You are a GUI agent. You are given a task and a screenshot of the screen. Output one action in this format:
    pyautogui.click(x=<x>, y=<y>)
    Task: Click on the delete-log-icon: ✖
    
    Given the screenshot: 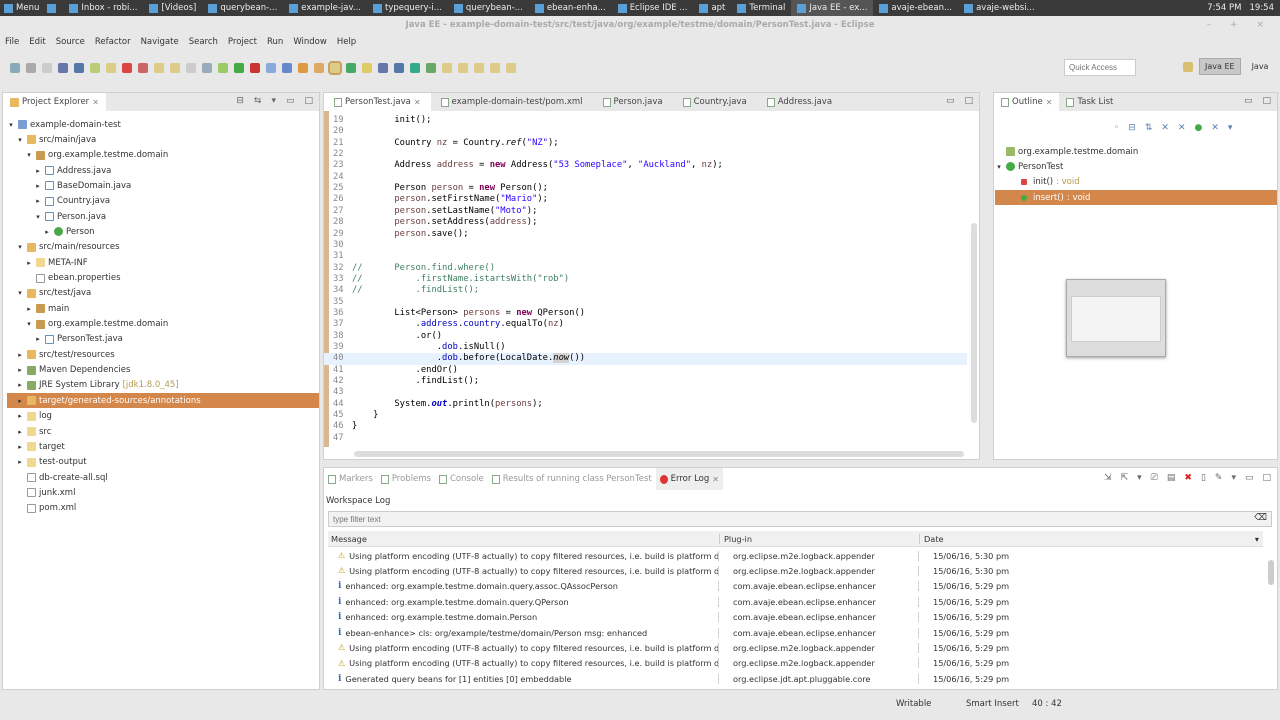 What is the action you would take?
    pyautogui.click(x=1188, y=478)
    